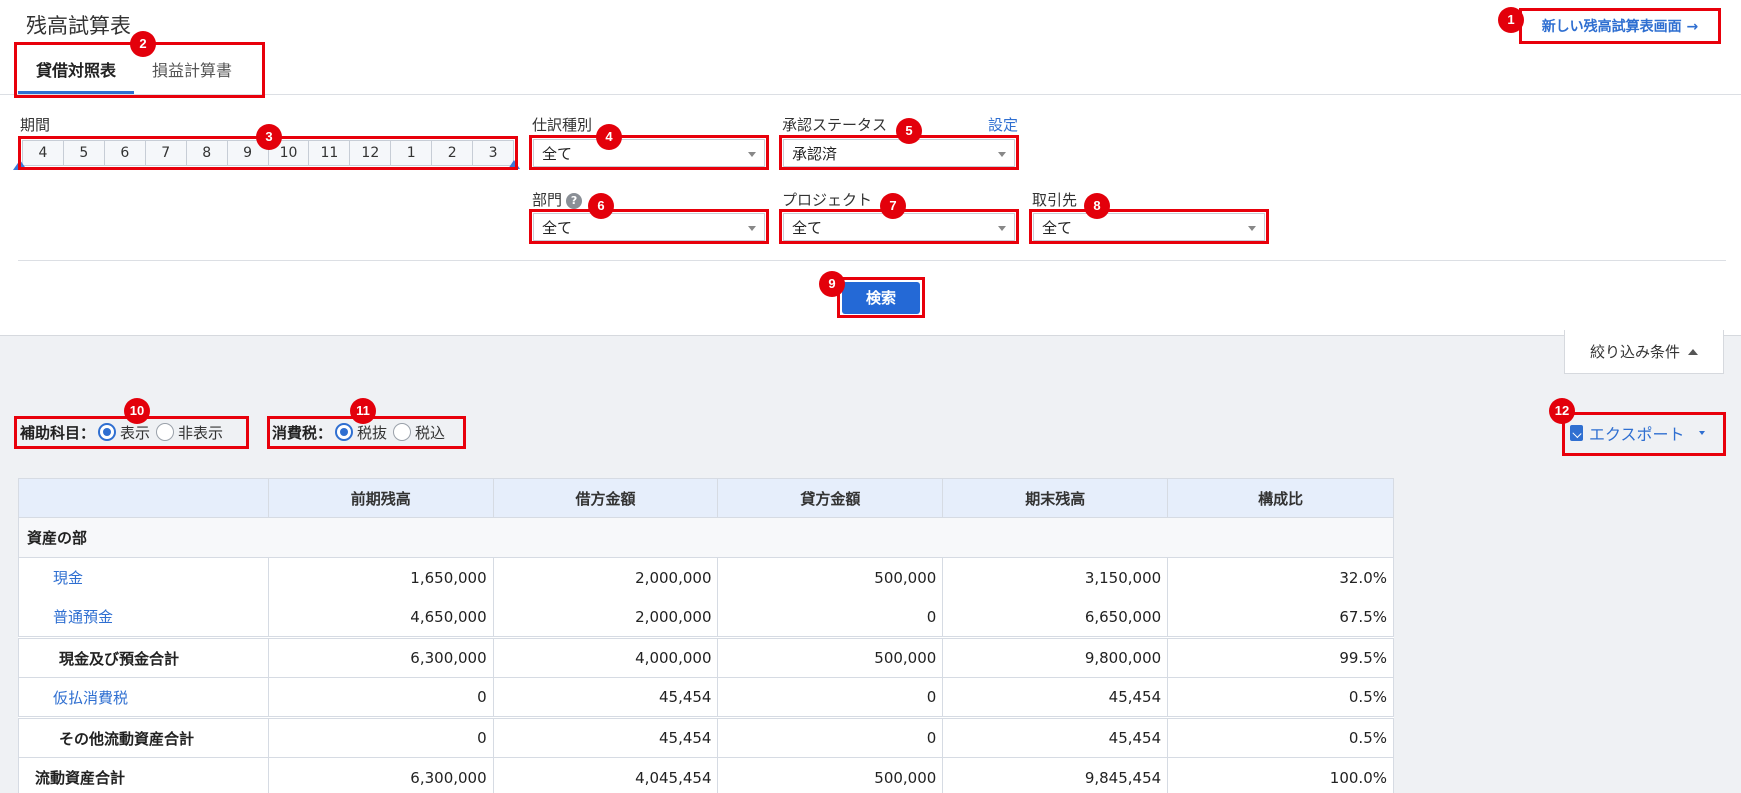 This screenshot has width=1741, height=793. What do you see at coordinates (35, 125) in the screenshot?
I see `period-label: 期間` at bounding box center [35, 125].